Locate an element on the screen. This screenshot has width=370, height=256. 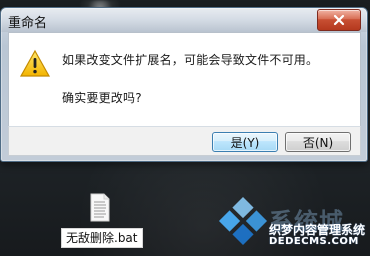
dialog-titlebar: 重命名 is located at coordinates (184, 20).